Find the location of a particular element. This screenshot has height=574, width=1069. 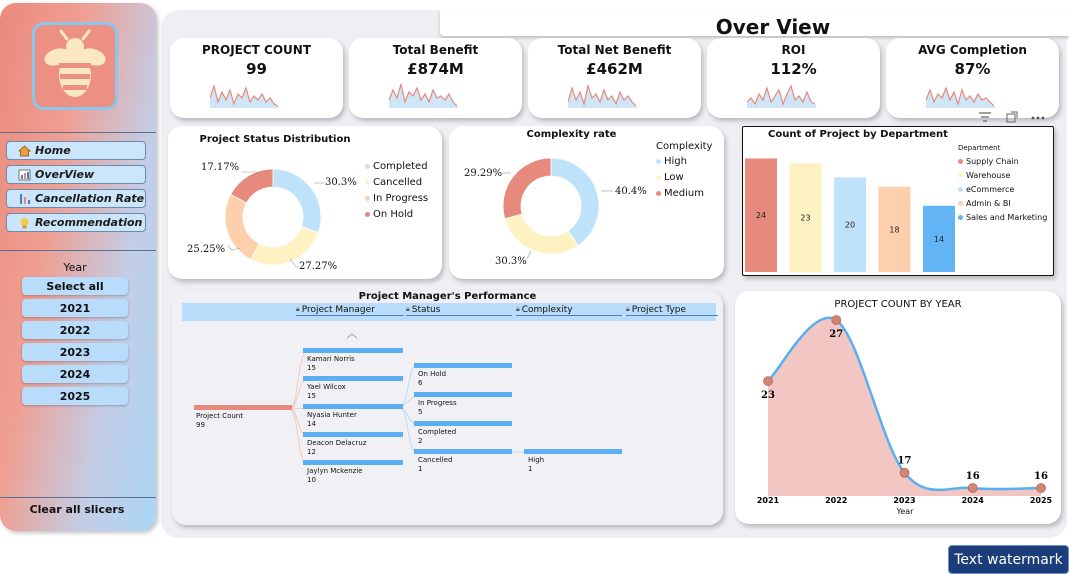

nav-recommendation-button: Recommendation is located at coordinates (76, 222).